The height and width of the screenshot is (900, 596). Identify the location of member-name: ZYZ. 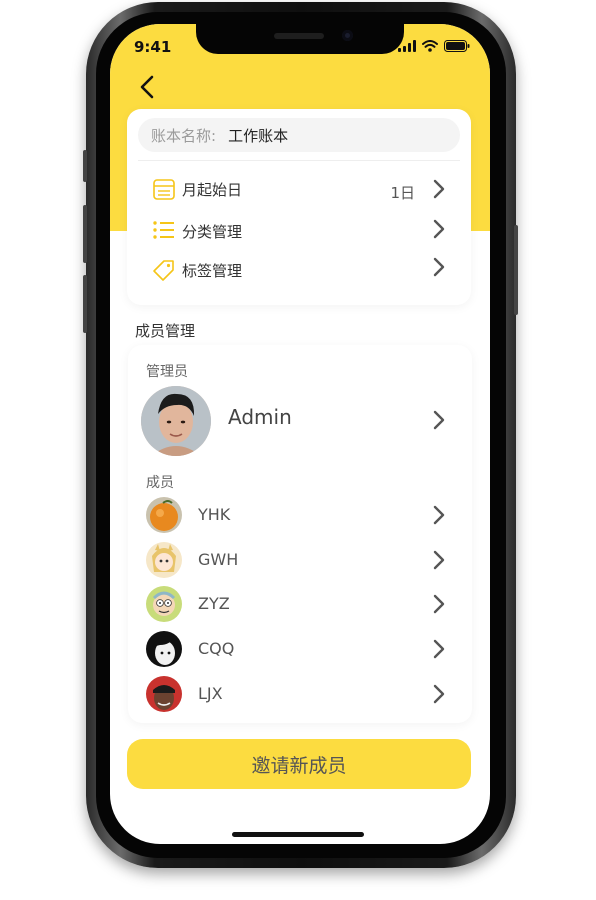
(214, 603).